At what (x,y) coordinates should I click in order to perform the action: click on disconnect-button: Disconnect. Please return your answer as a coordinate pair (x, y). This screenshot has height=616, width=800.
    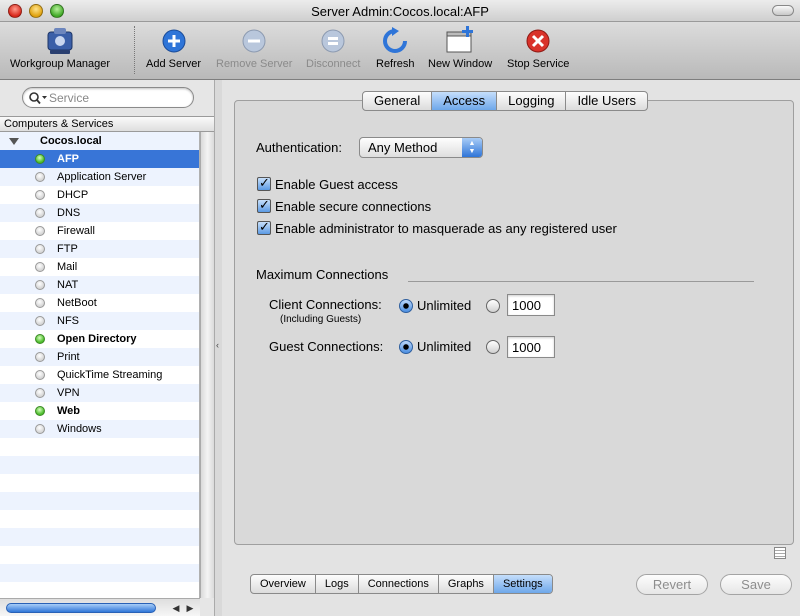
    Looking at the image, I should click on (333, 48).